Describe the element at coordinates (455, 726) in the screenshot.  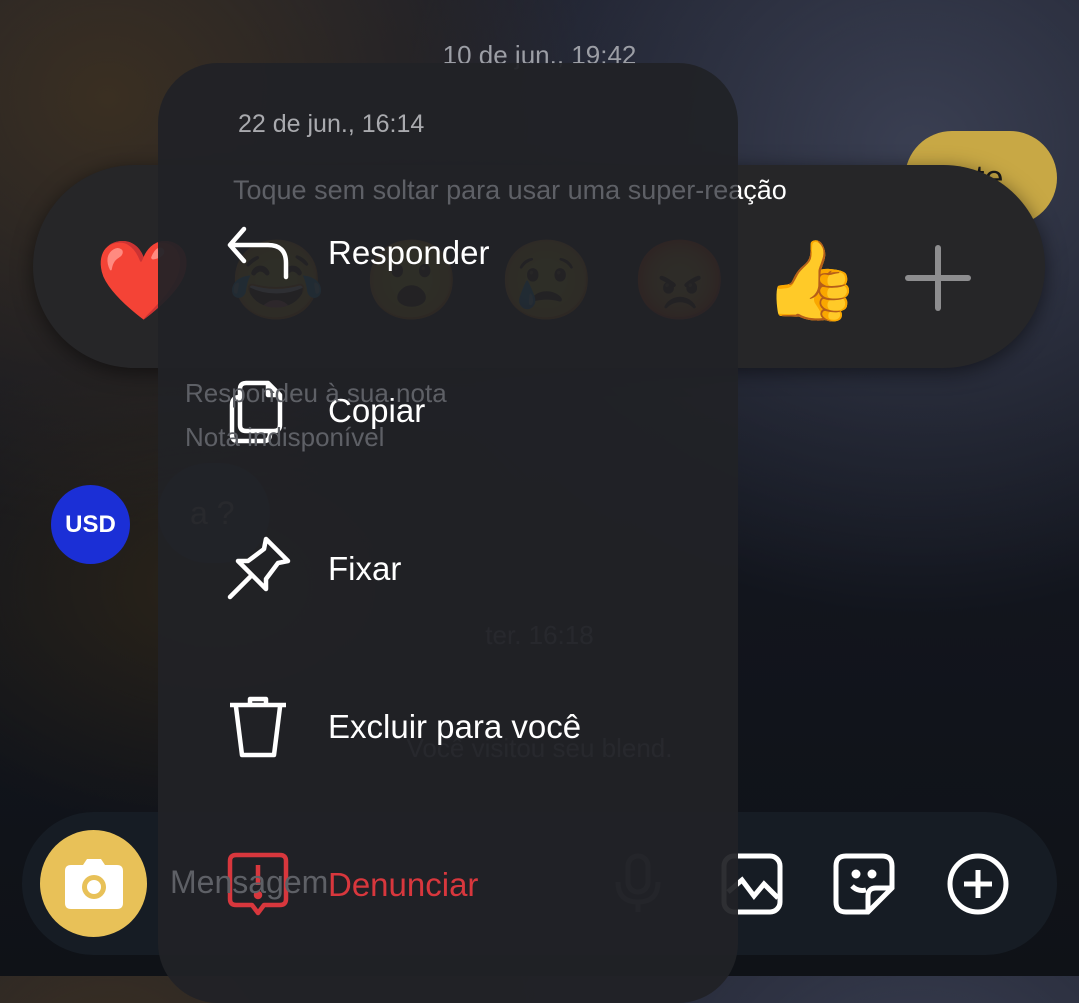
I see `menu-item-label: Excluir para você` at that location.